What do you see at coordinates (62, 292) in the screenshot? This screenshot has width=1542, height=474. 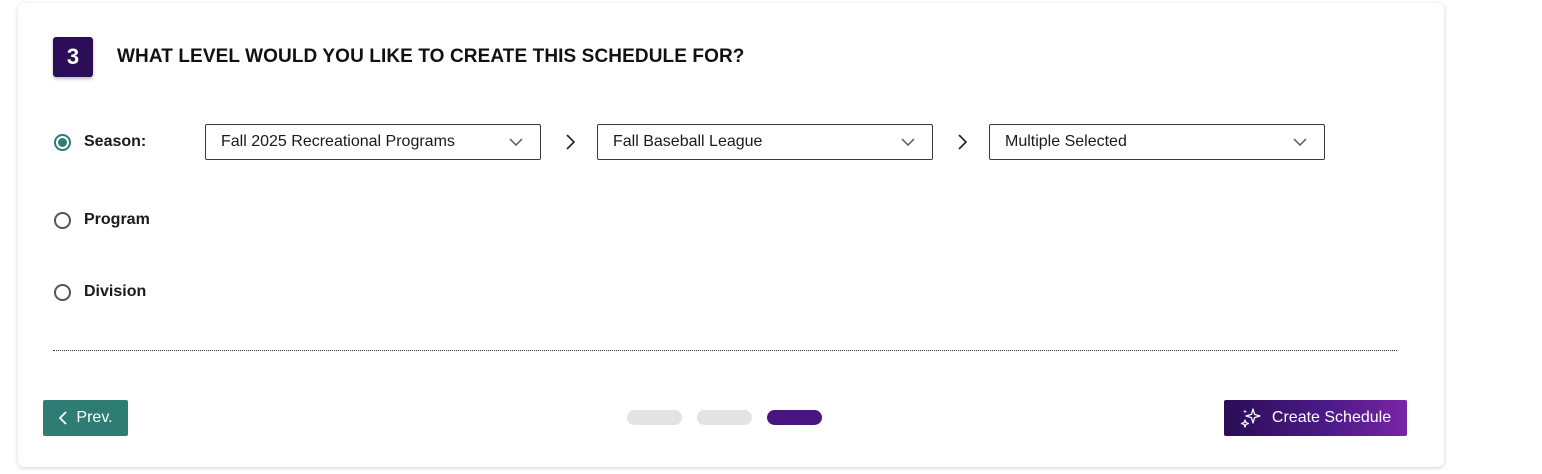 I see `division-radio` at bounding box center [62, 292].